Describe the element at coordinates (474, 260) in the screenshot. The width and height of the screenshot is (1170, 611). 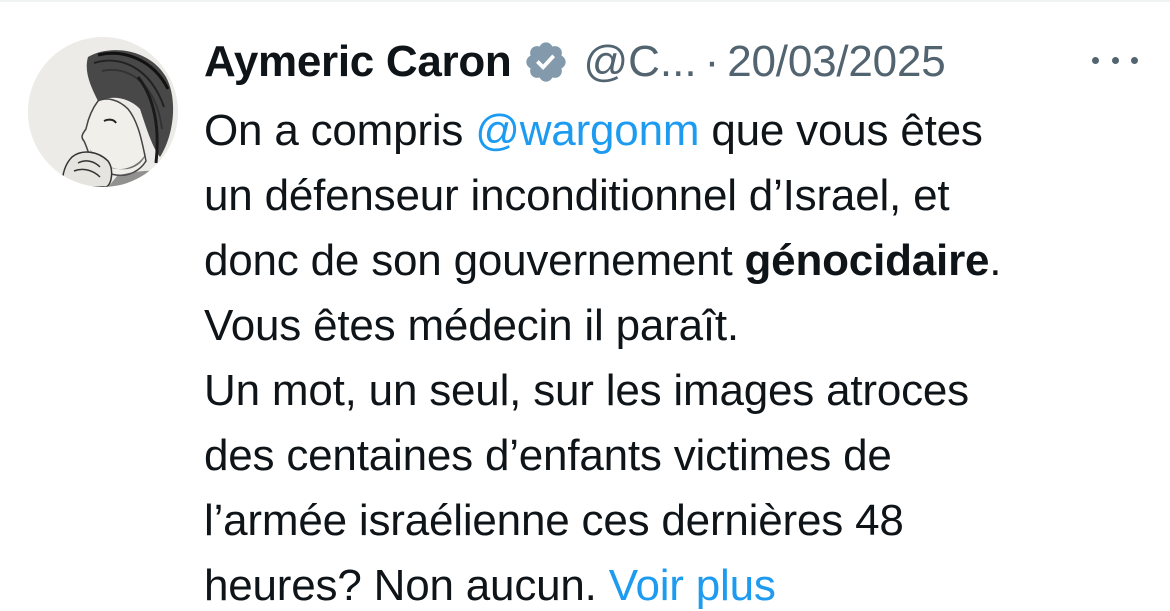
I see `text-segment: donc de son gouvernement` at that location.